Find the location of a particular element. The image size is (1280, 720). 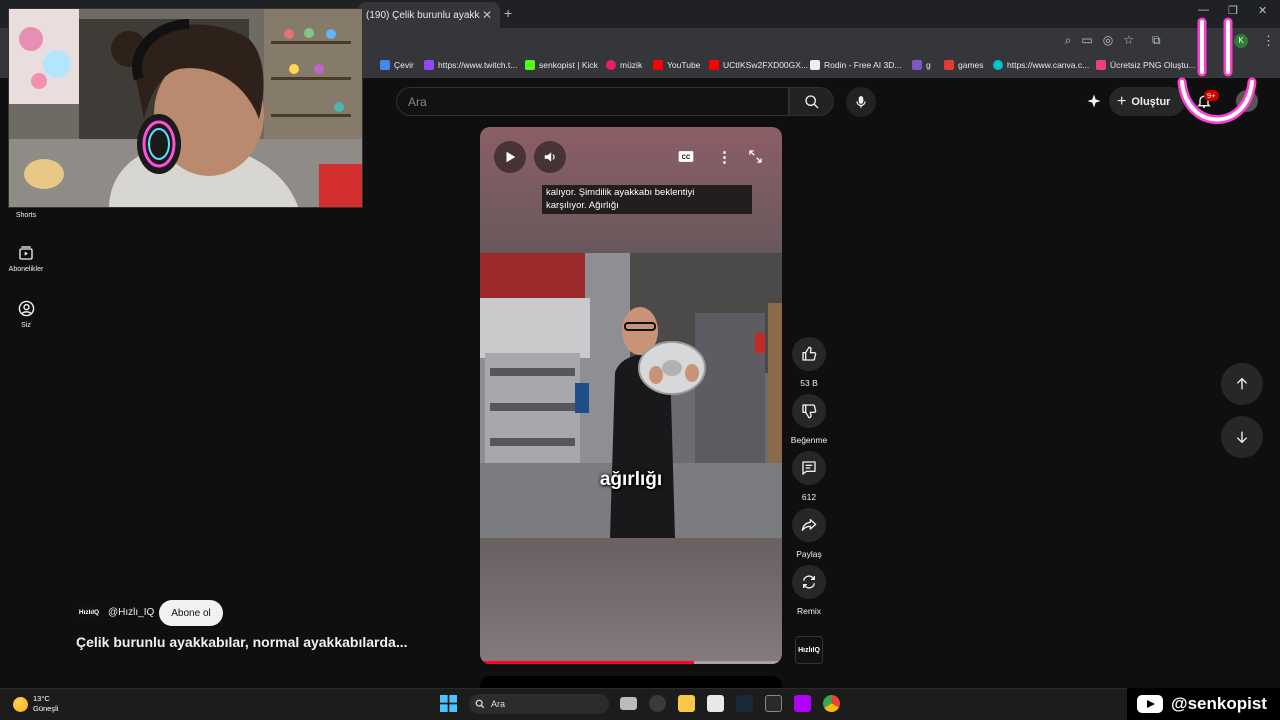

sidebar-item-you: Siz is located at coordinates (26, 314).